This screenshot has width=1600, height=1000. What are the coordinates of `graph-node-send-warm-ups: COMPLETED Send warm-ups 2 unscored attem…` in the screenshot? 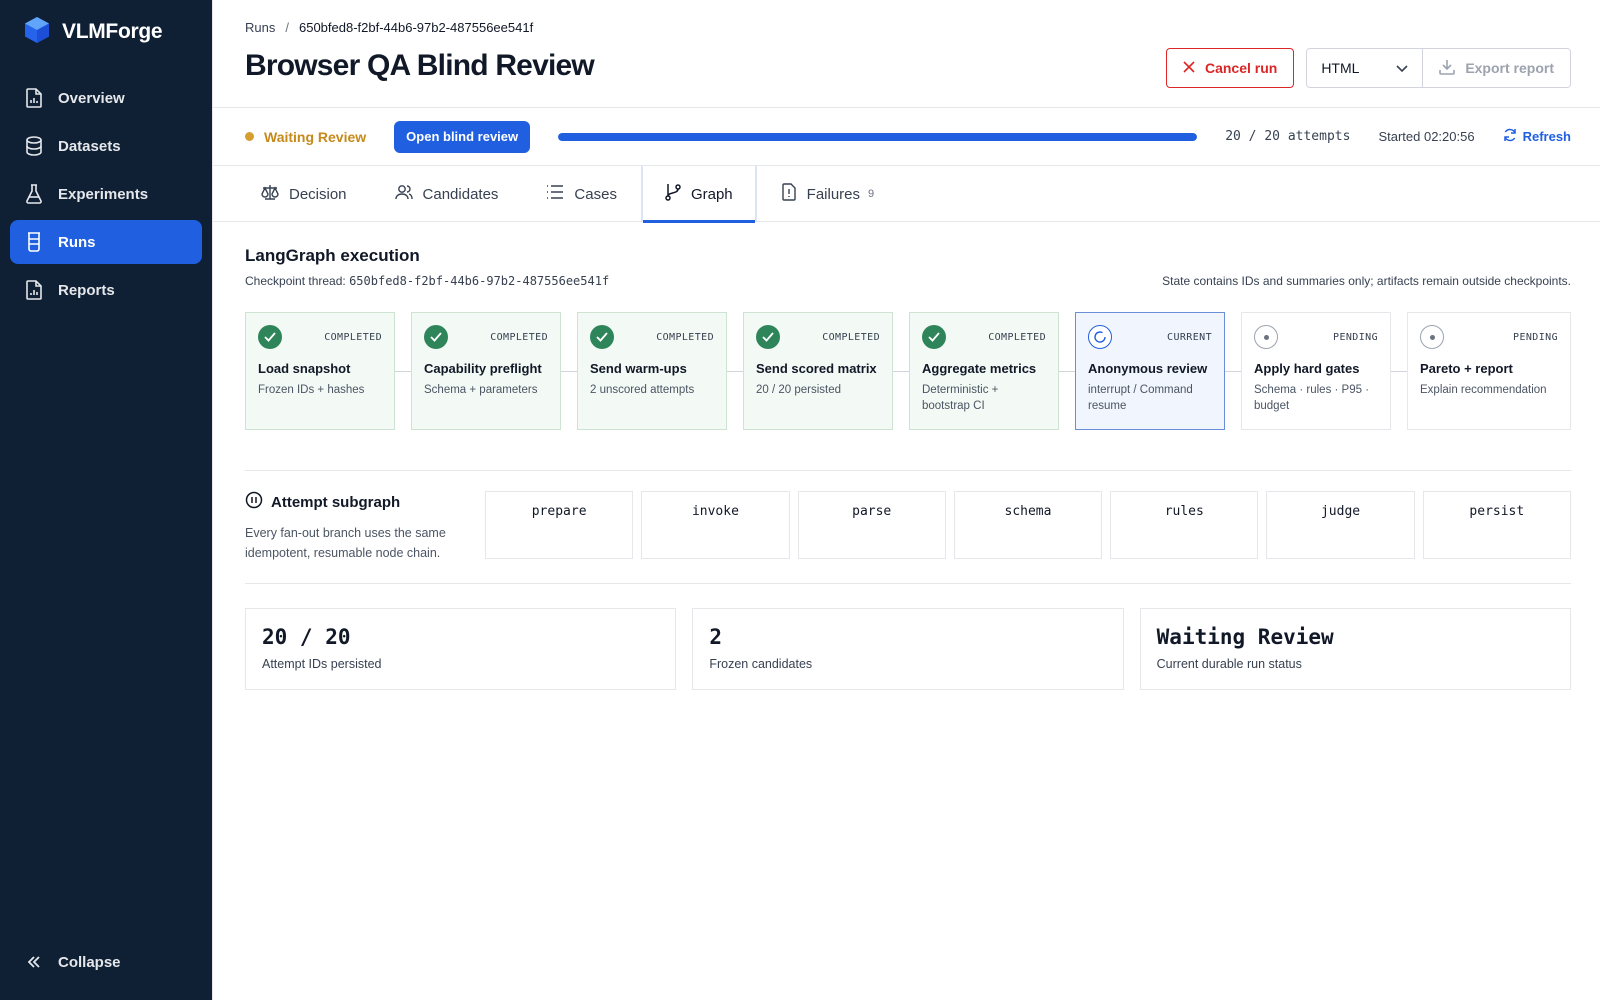 It's located at (652, 371).